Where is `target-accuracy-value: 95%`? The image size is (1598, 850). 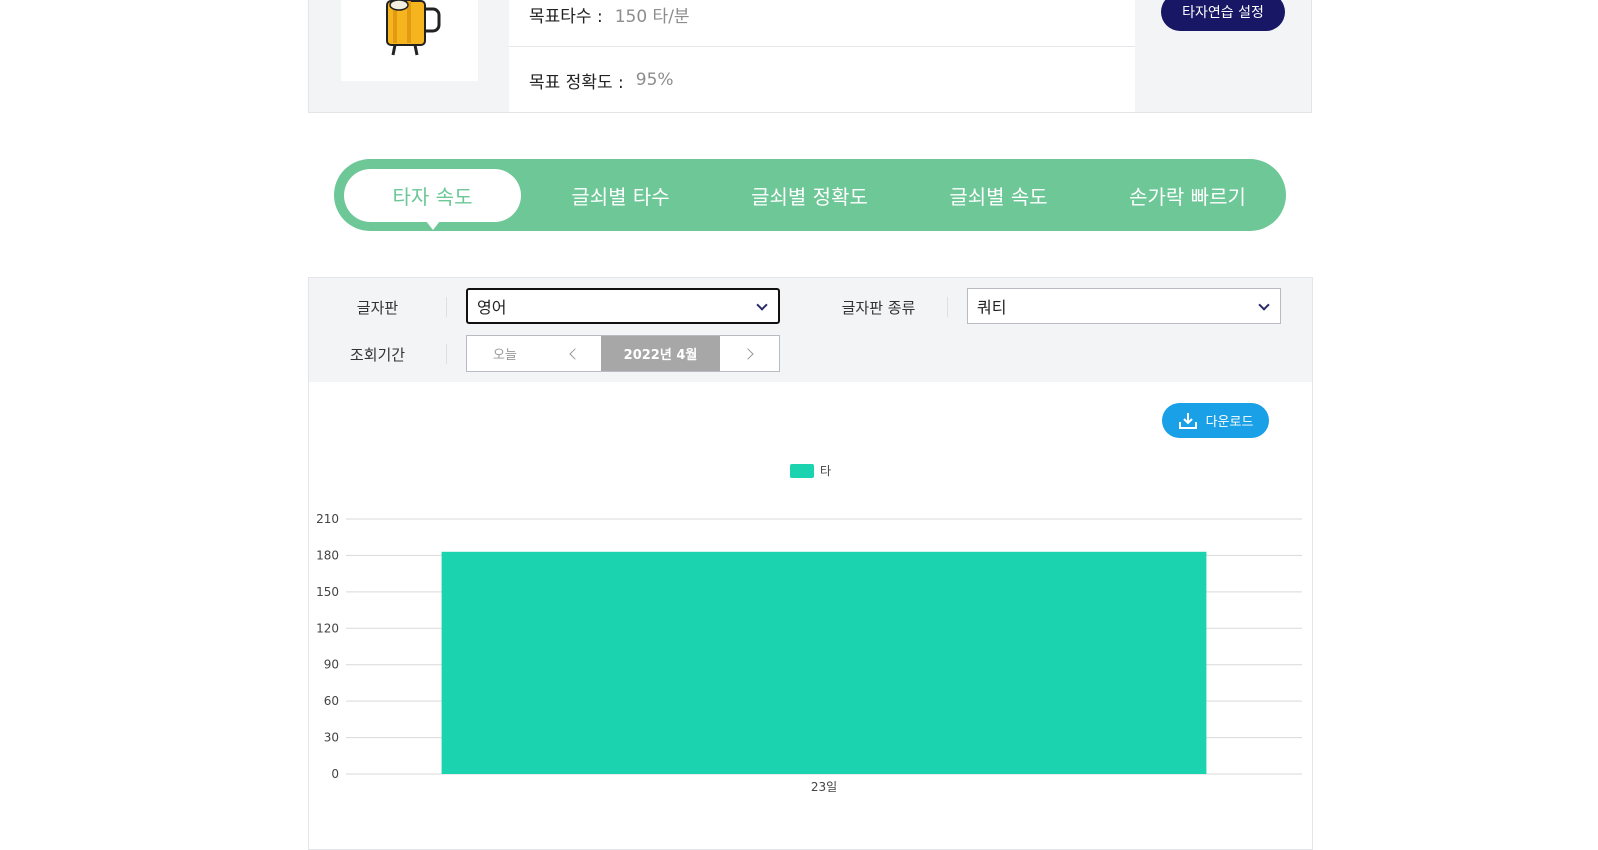 target-accuracy-value: 95% is located at coordinates (654, 80).